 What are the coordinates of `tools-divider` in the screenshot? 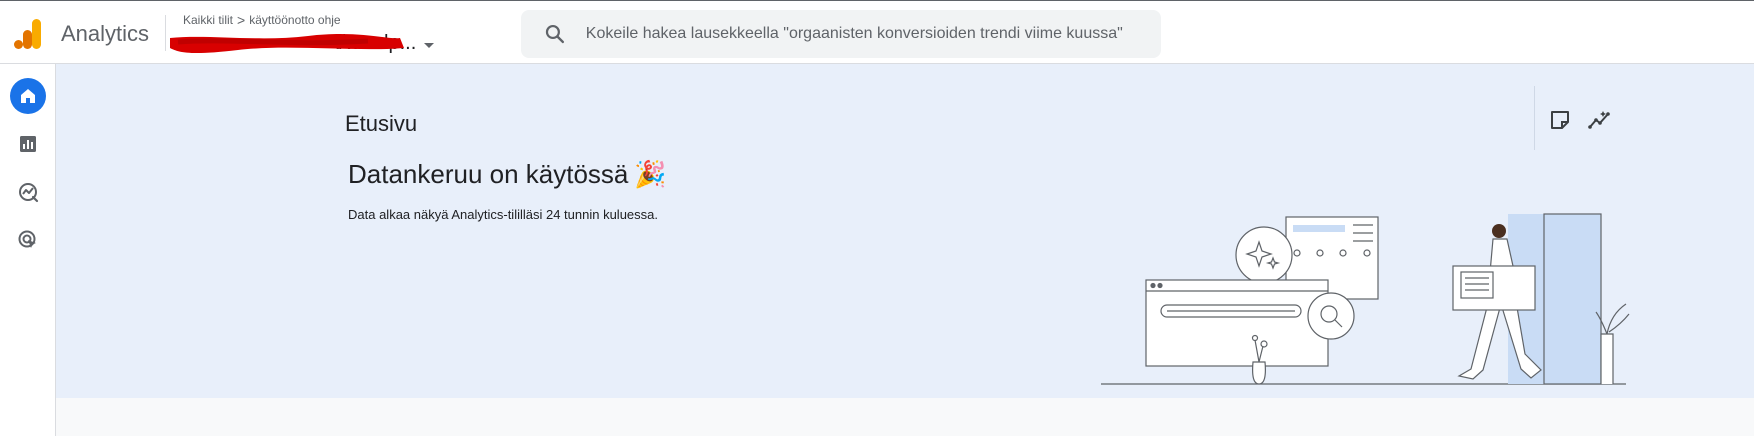 It's located at (1534, 118).